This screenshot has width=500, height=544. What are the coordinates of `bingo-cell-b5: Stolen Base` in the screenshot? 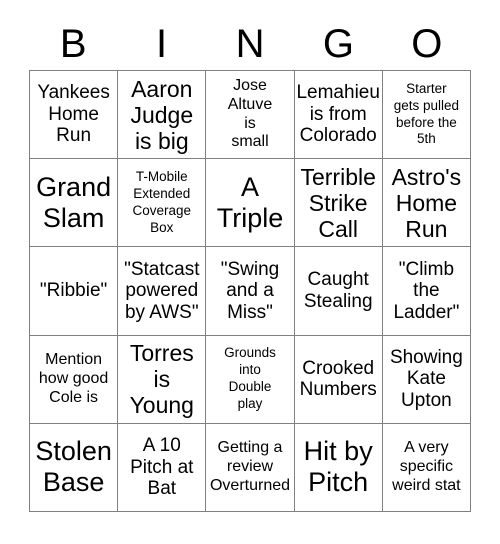 It's located at (74, 467).